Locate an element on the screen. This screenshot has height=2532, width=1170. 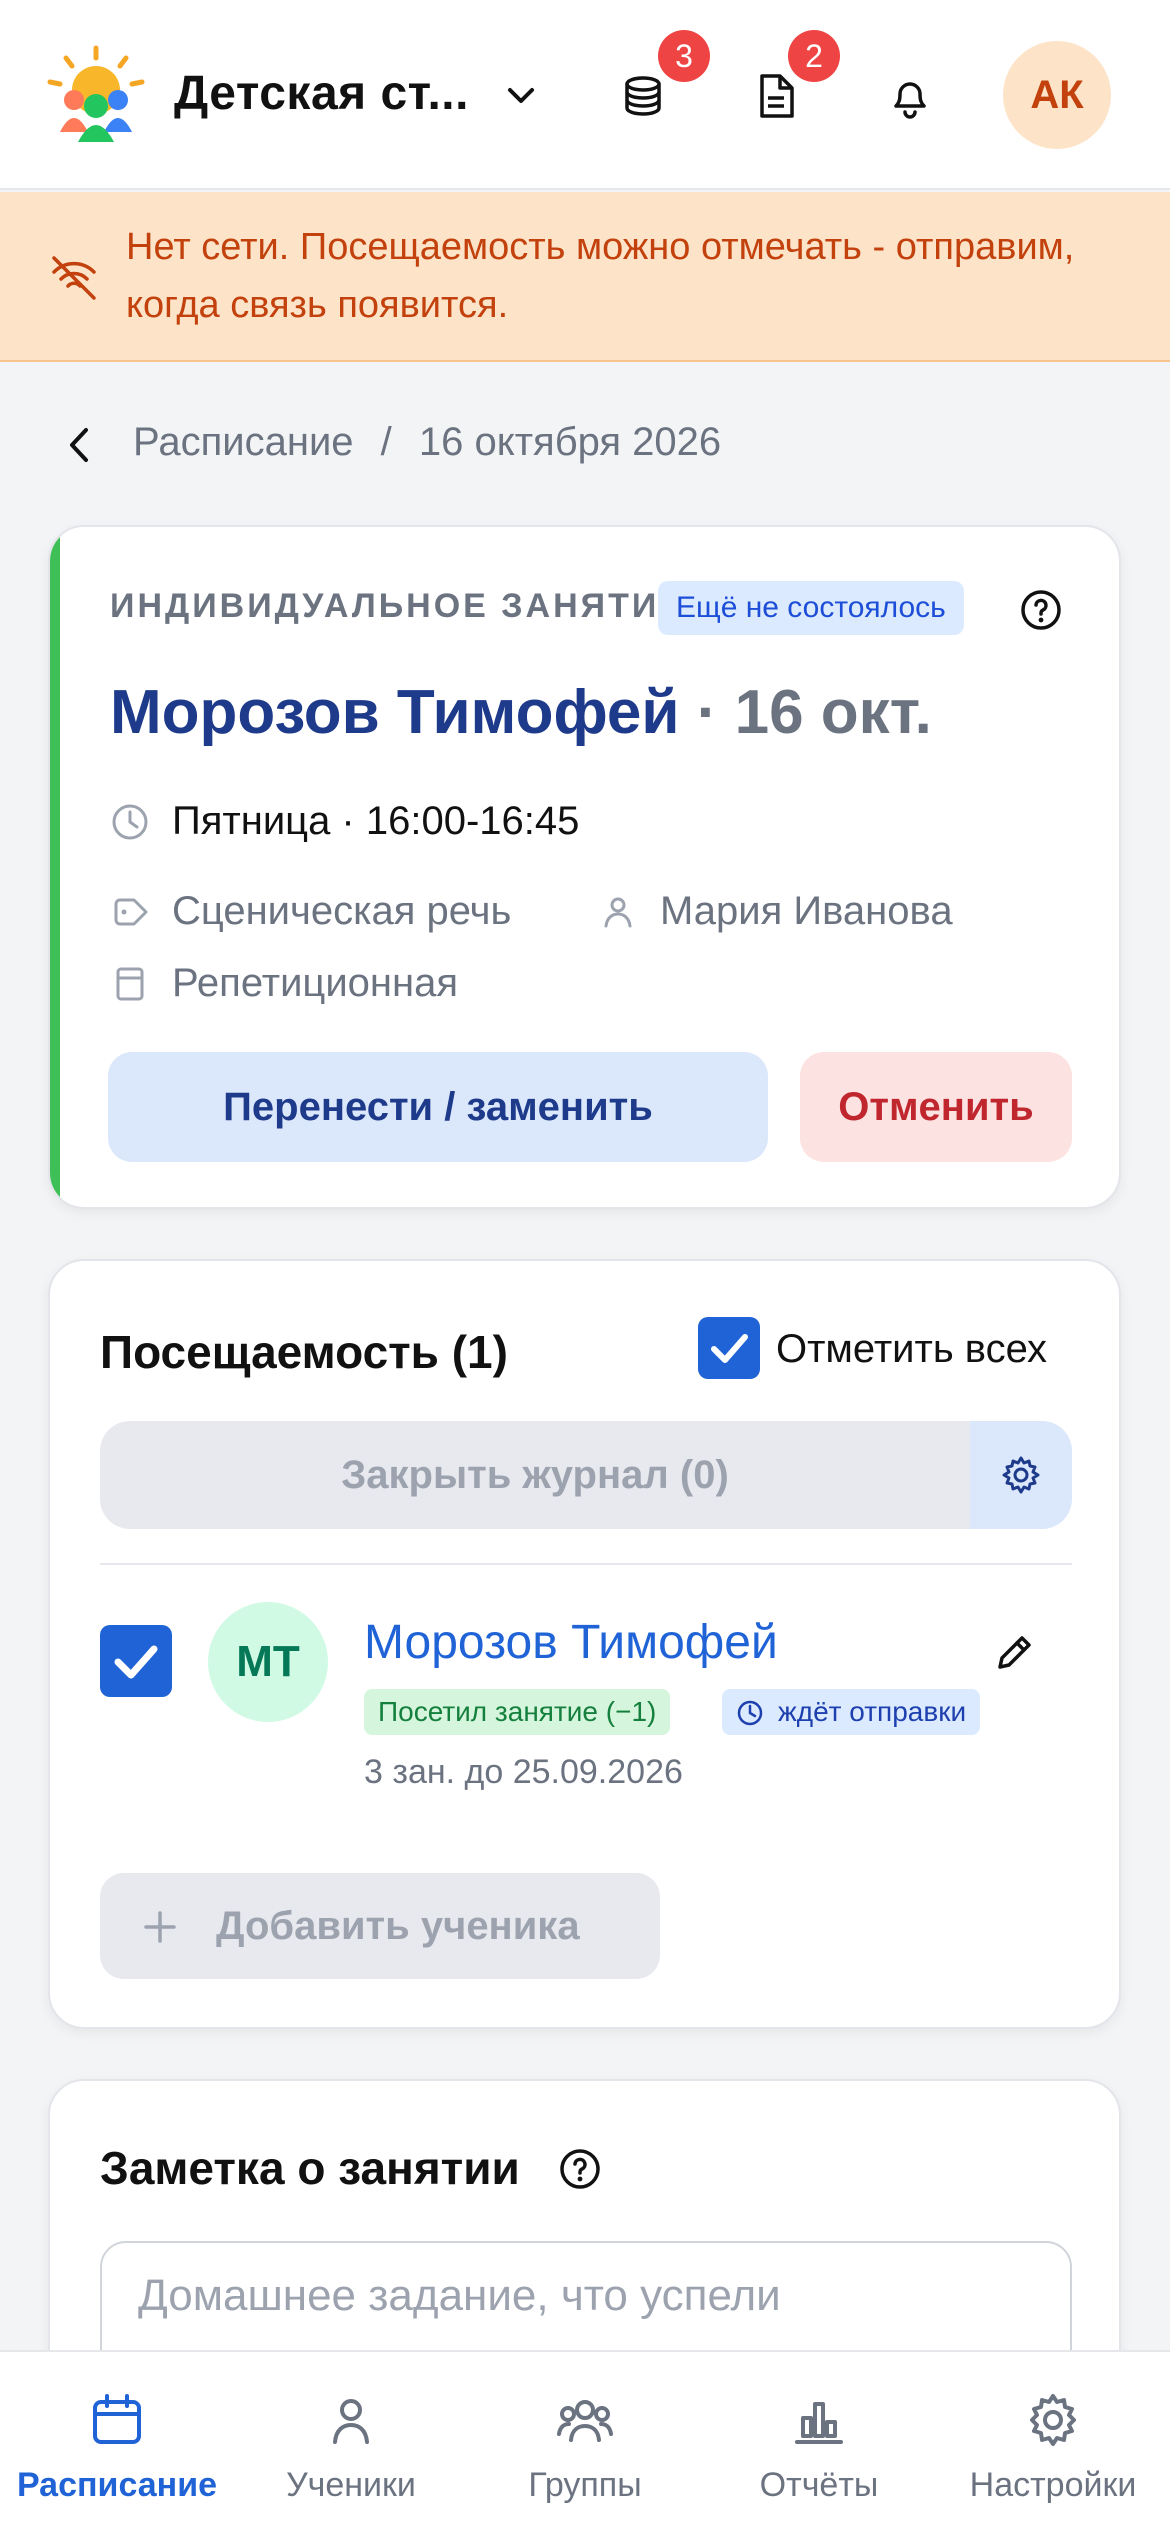
student-avatar: МТ is located at coordinates (268, 1662).